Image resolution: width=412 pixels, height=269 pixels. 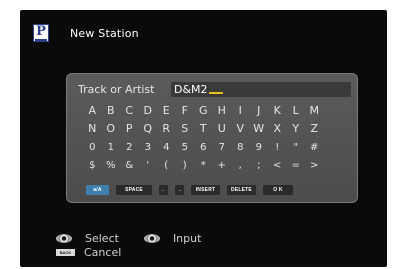 I want to click on function-buttons: a/A SPACE ← → INSERT DELETE O K, so click(x=193, y=190).